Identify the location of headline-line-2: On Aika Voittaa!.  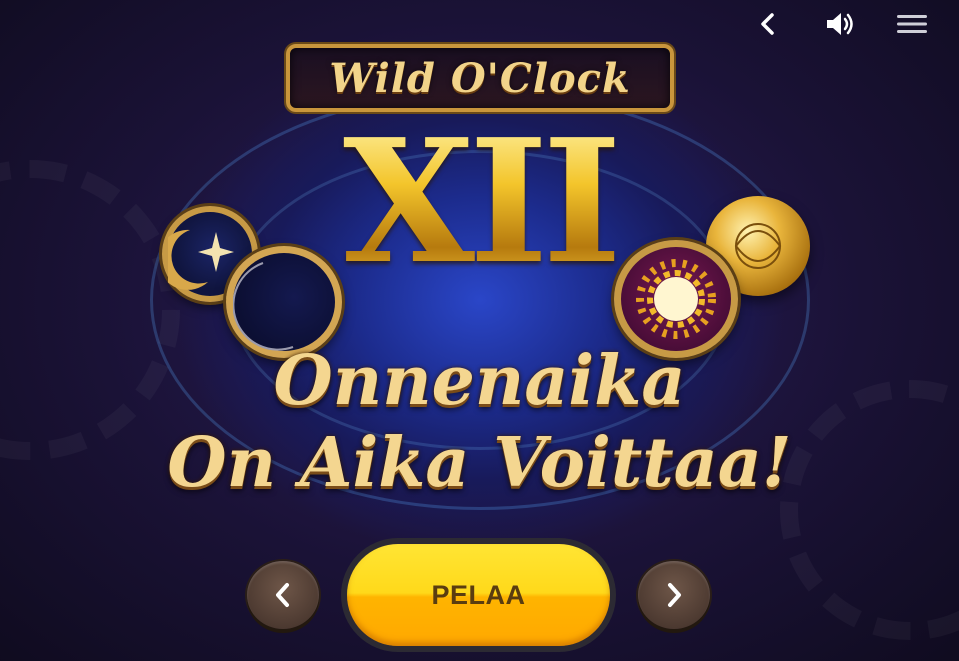
(479, 463).